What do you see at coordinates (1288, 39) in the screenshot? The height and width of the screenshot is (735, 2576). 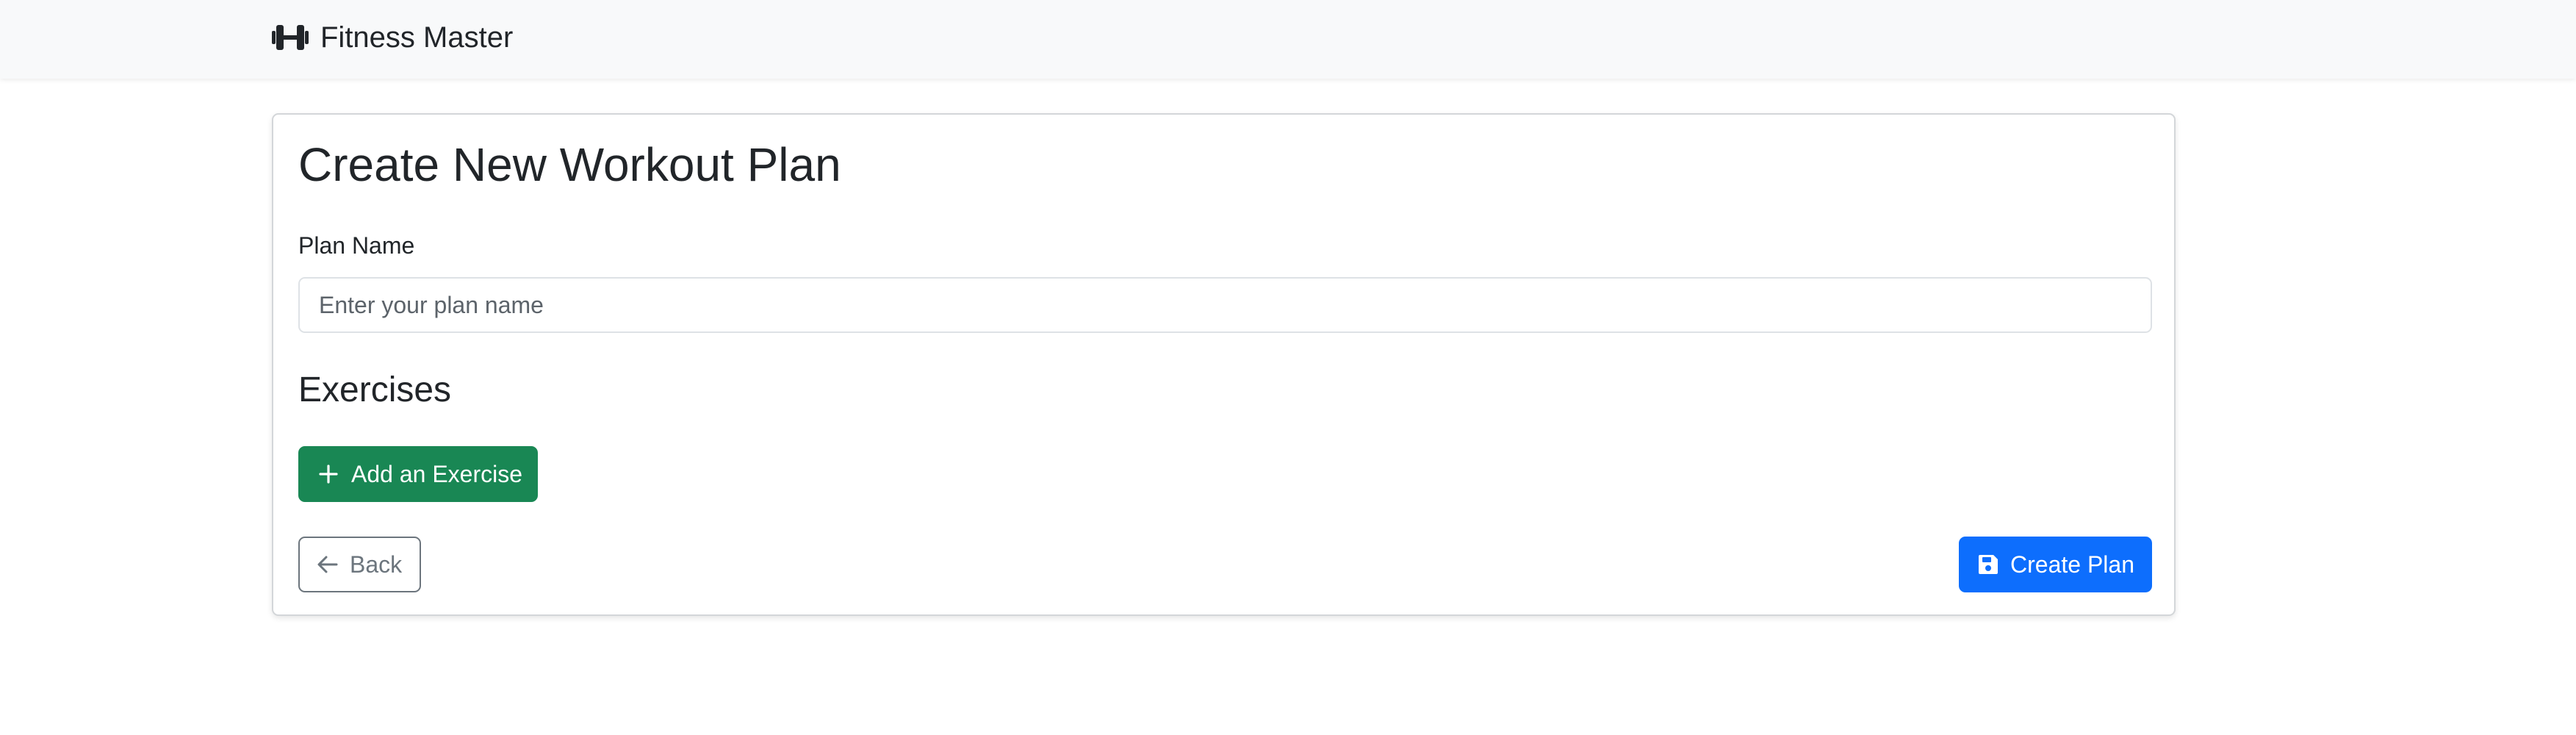 I see `navbar: Fitness Master` at bounding box center [1288, 39].